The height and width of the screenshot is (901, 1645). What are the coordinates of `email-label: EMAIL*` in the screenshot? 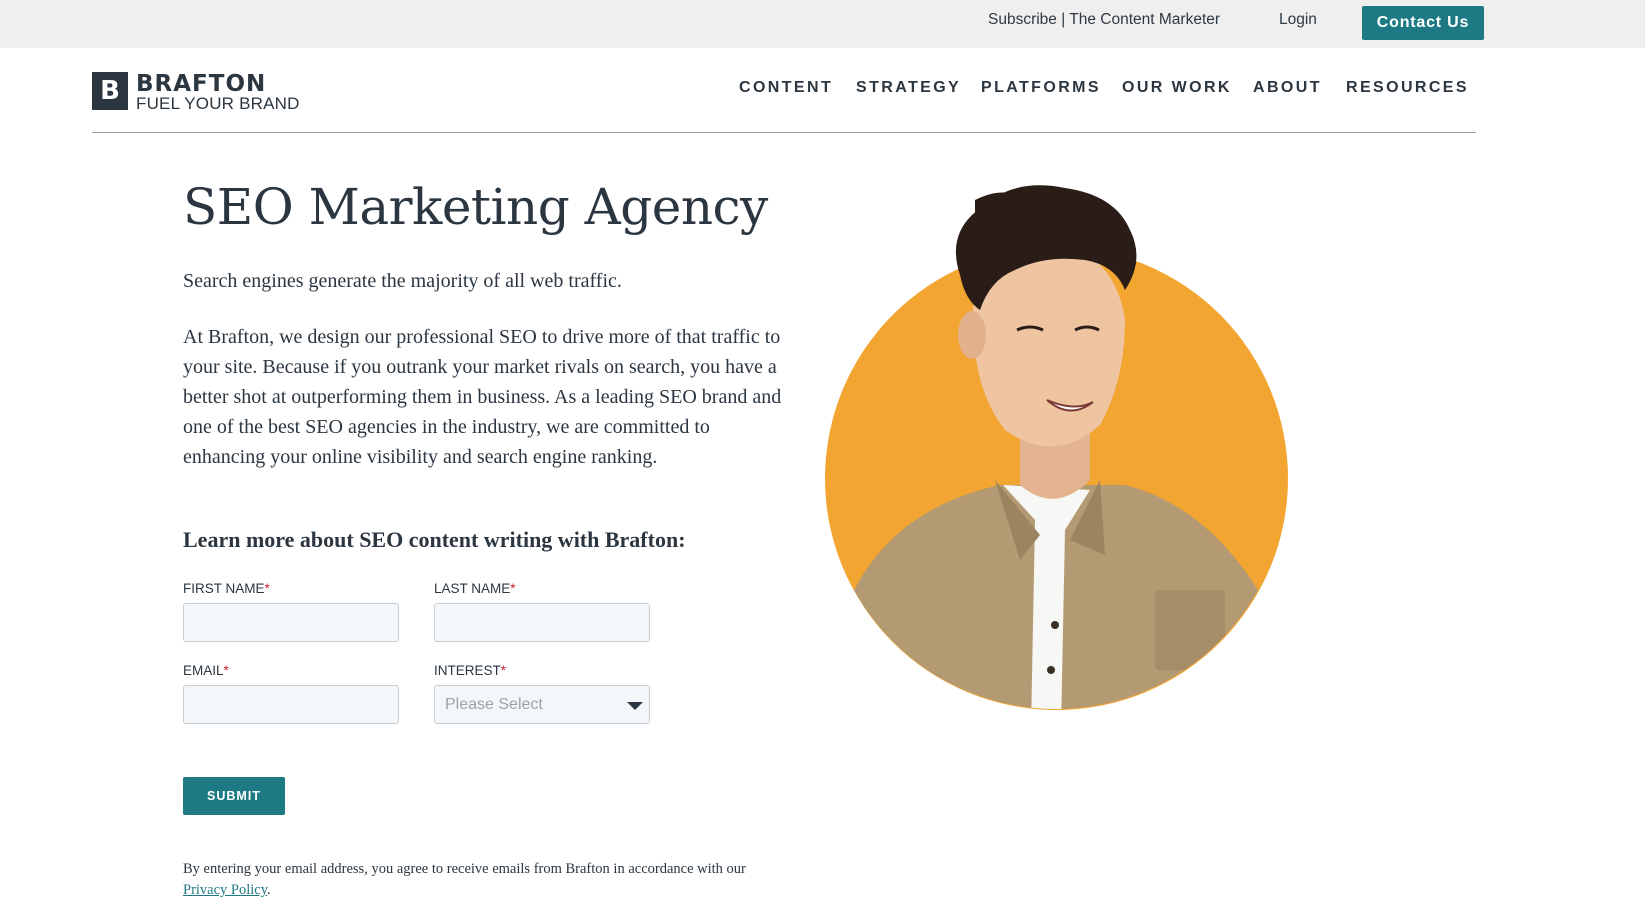 It's located at (206, 670).